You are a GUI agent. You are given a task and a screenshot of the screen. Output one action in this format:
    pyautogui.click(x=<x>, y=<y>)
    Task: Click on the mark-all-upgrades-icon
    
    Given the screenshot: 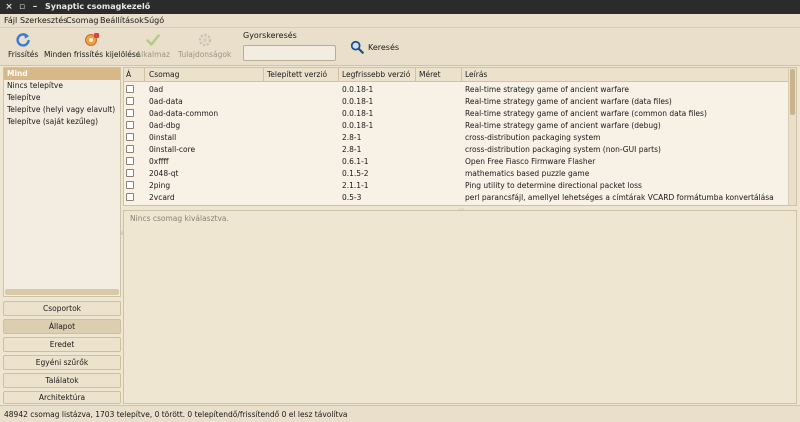 What is the action you would take?
    pyautogui.click(x=92, y=39)
    